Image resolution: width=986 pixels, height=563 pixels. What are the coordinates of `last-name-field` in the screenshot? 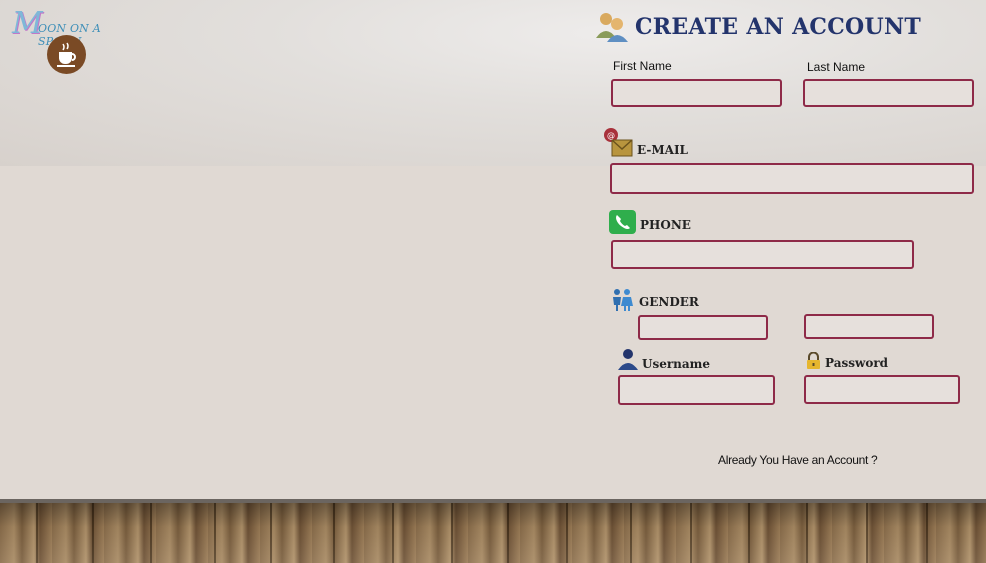 It's located at (888, 93).